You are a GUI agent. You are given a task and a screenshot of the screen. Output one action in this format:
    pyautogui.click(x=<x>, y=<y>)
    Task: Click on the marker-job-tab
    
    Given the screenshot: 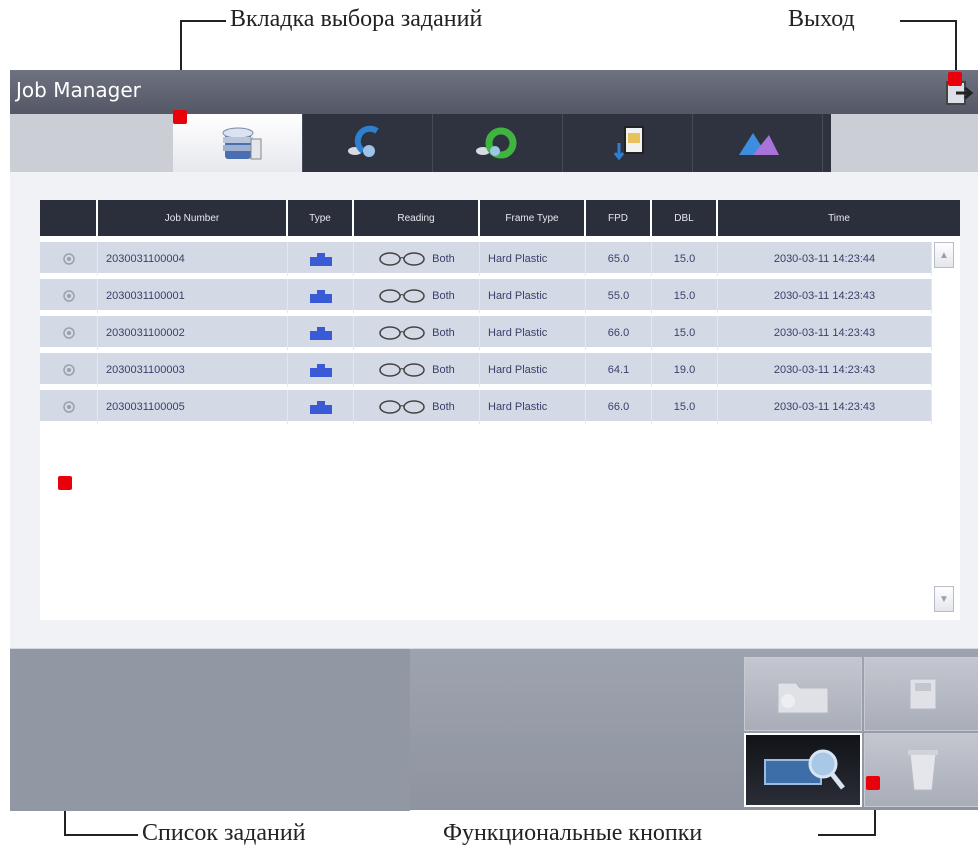 What is the action you would take?
    pyautogui.click(x=180, y=117)
    